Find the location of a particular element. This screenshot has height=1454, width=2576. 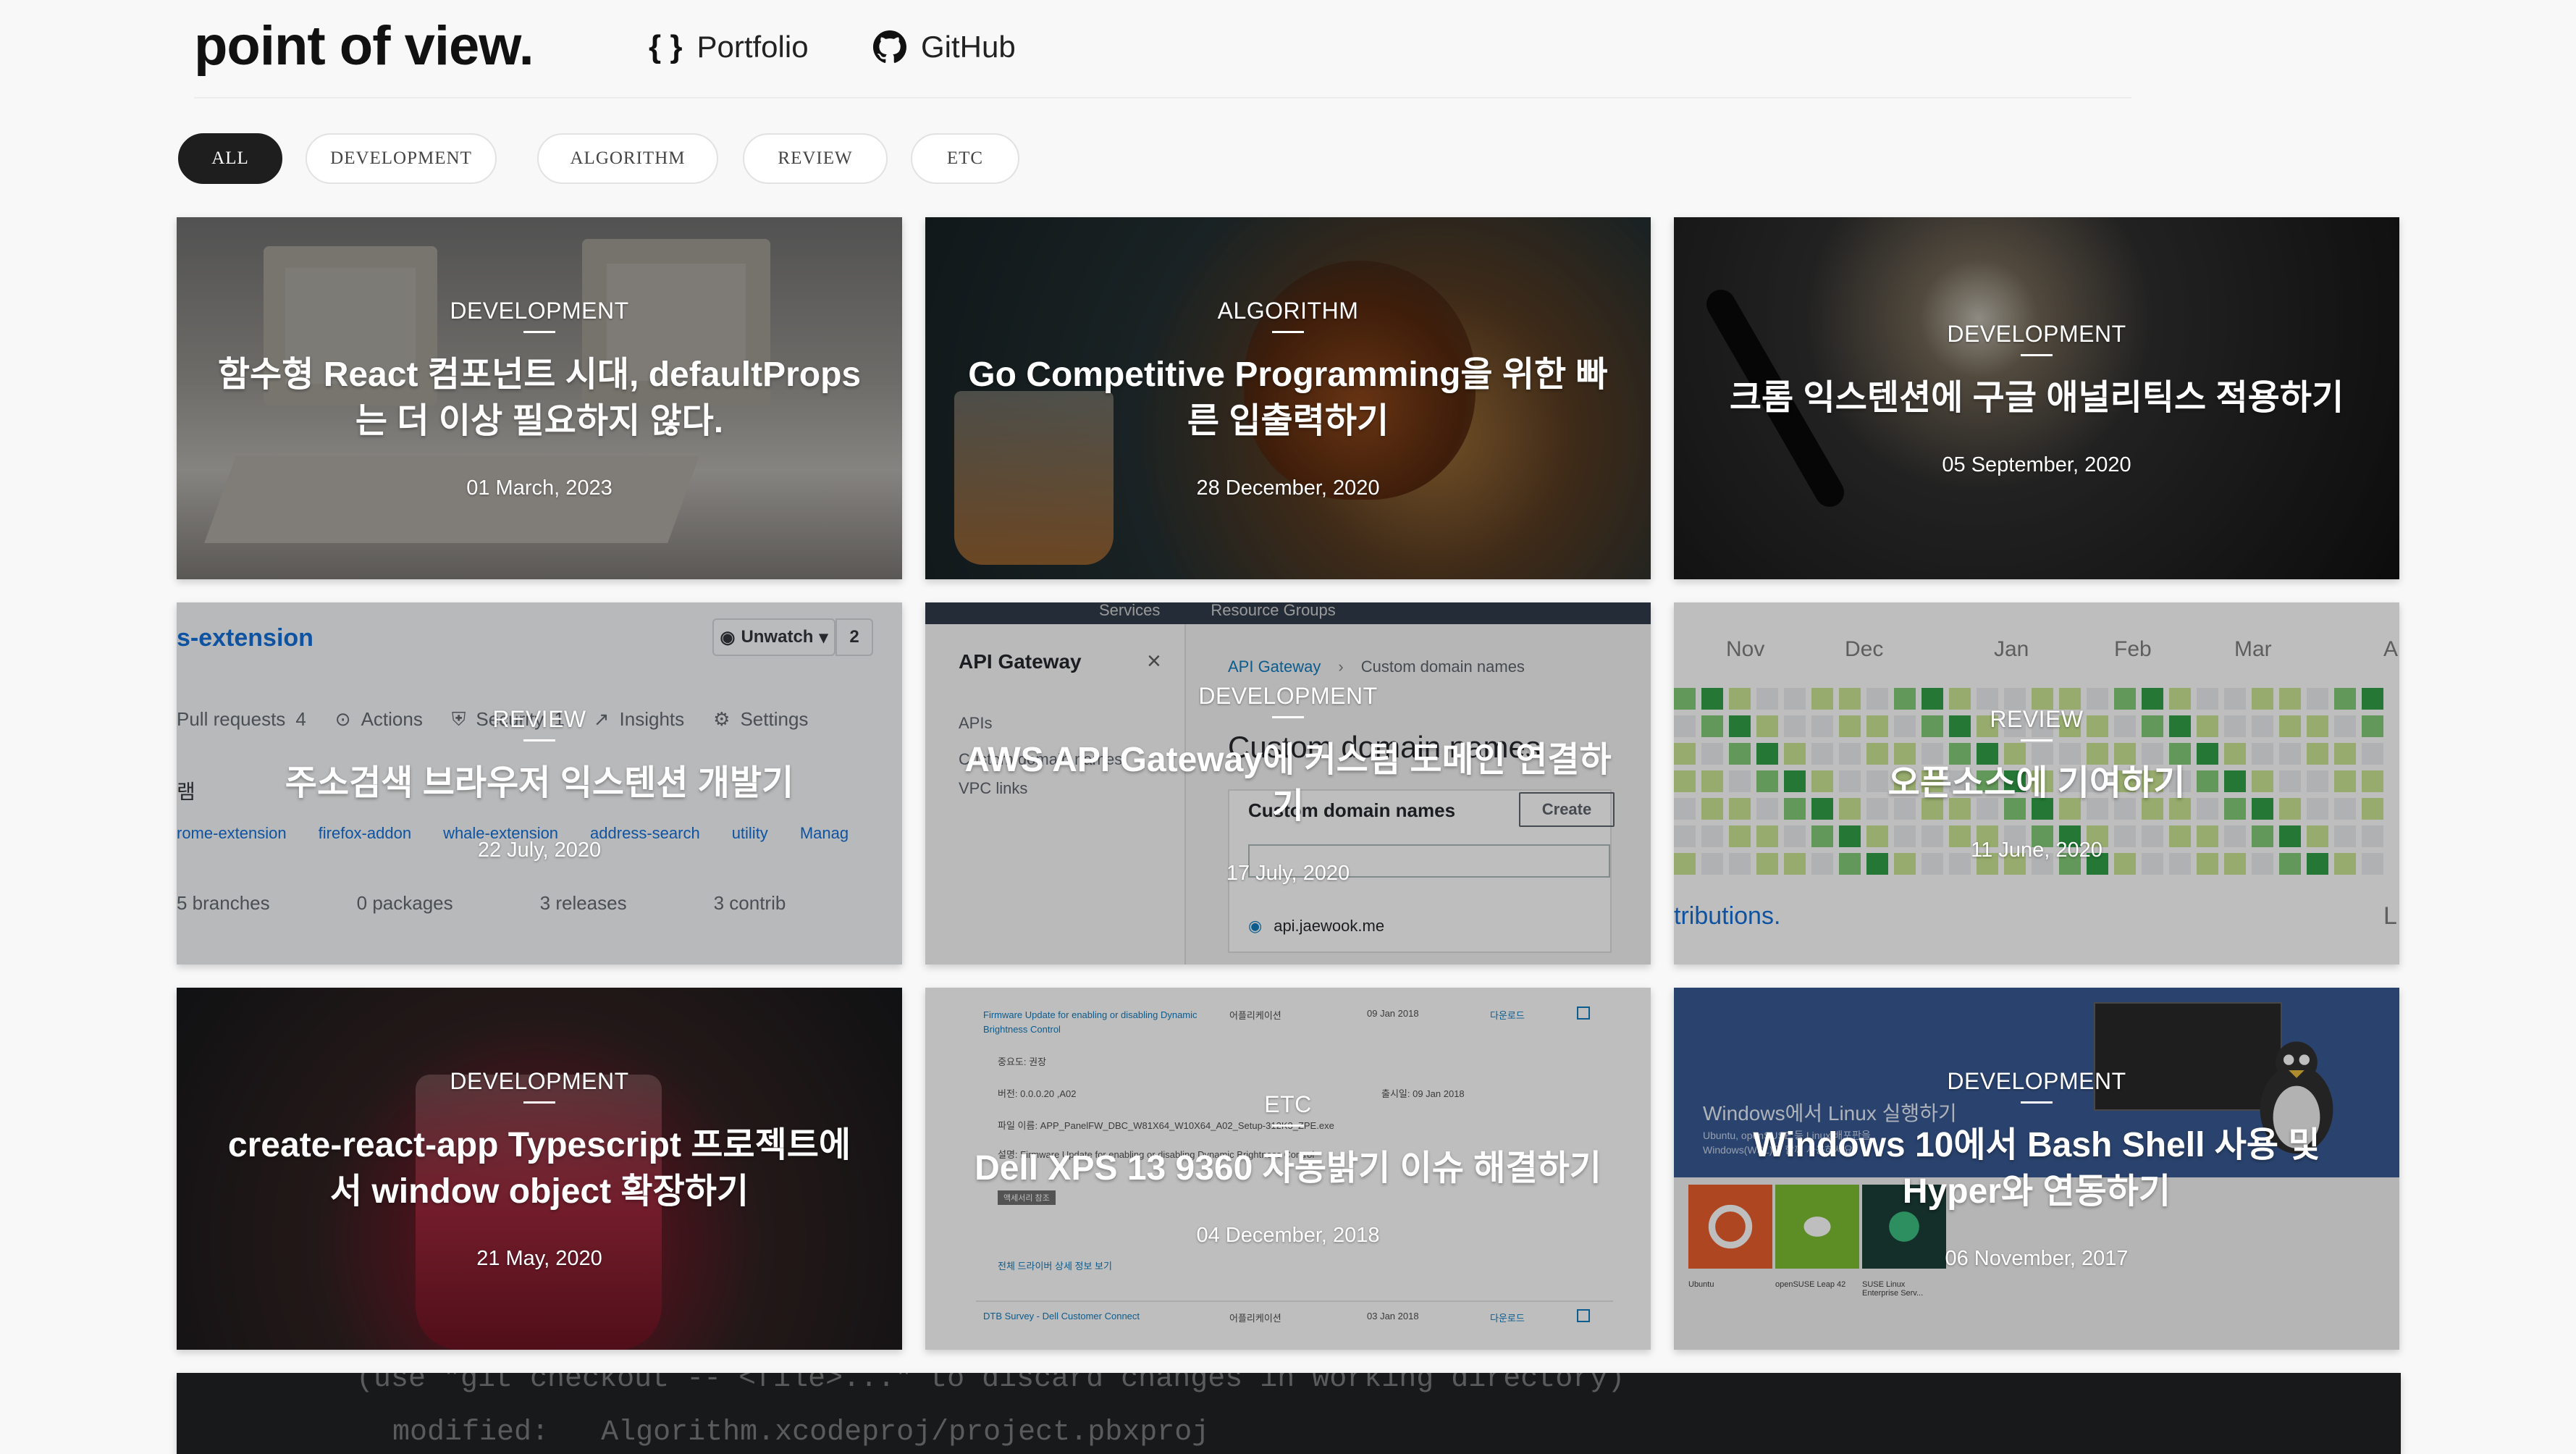

filter-development: DEVELOPMENT is located at coordinates (401, 158).